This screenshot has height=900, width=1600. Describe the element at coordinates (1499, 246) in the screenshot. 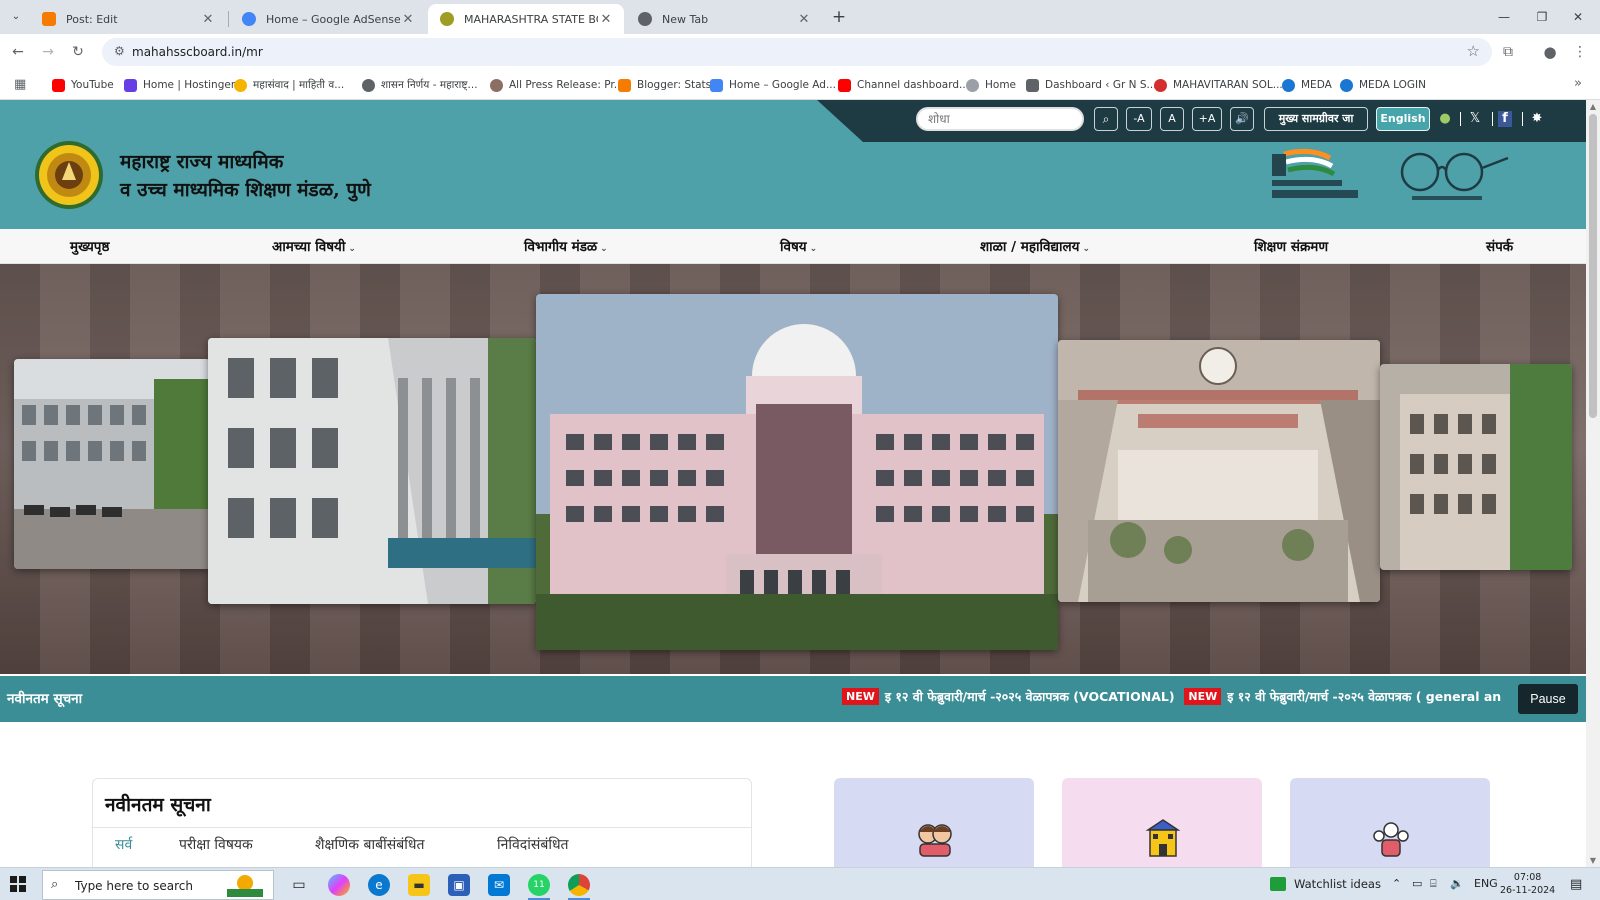

I see `nav-contact: संपर्क` at that location.